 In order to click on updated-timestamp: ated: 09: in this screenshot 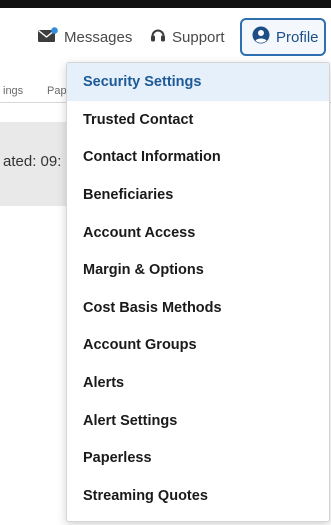, I will do `click(32, 161)`.